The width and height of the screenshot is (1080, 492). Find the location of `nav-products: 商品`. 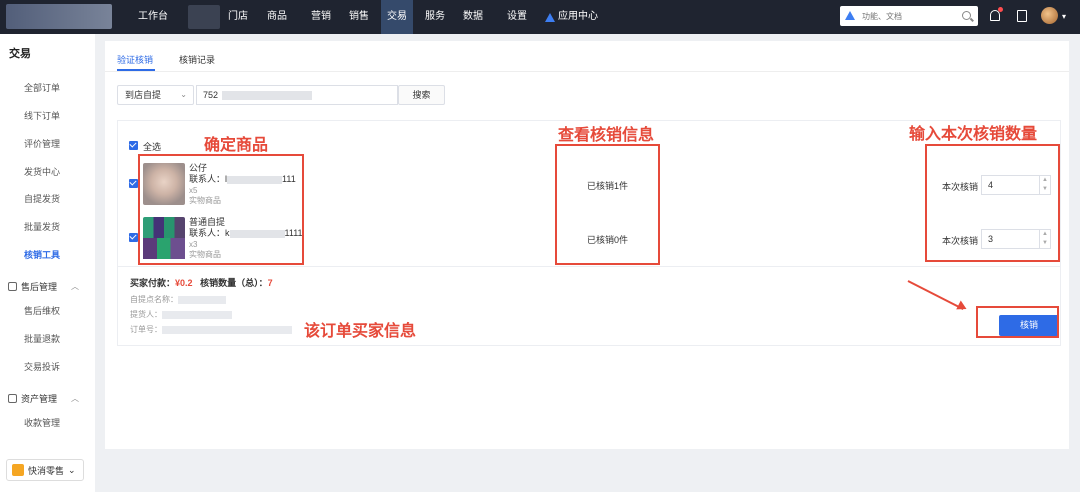

nav-products: 商品 is located at coordinates (277, 17).